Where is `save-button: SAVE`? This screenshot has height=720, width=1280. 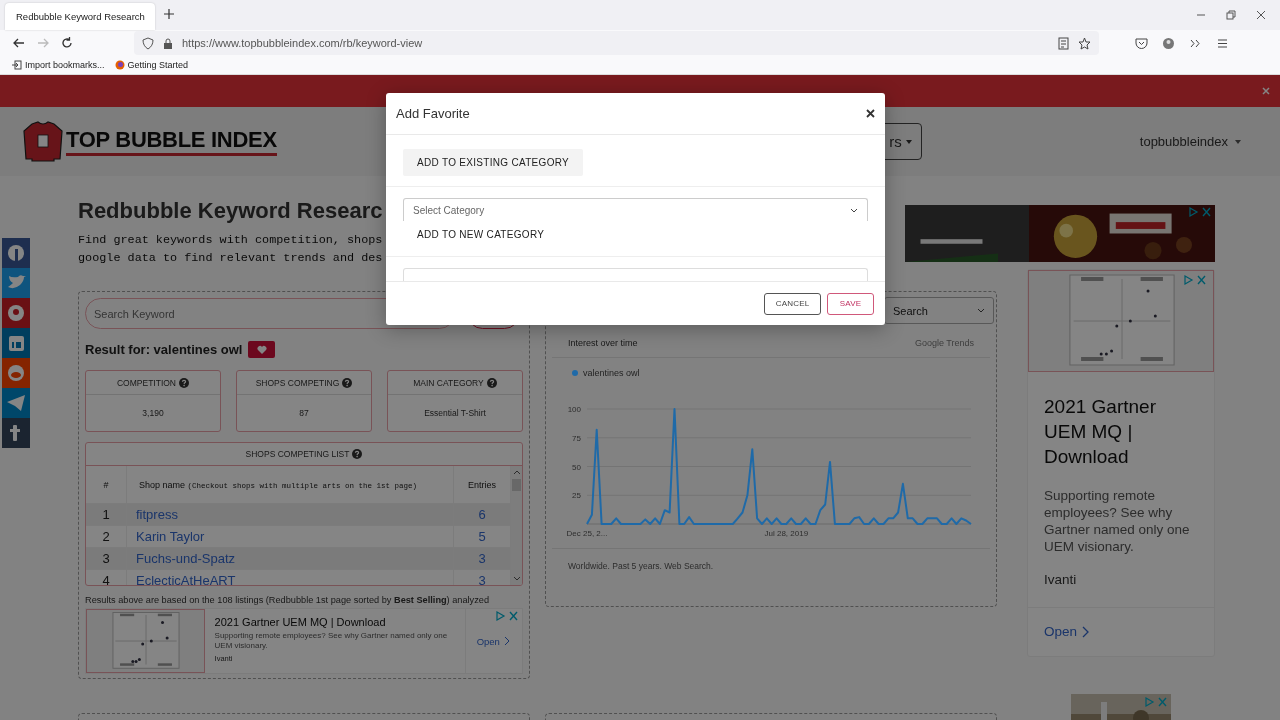 save-button: SAVE is located at coordinates (850, 303).